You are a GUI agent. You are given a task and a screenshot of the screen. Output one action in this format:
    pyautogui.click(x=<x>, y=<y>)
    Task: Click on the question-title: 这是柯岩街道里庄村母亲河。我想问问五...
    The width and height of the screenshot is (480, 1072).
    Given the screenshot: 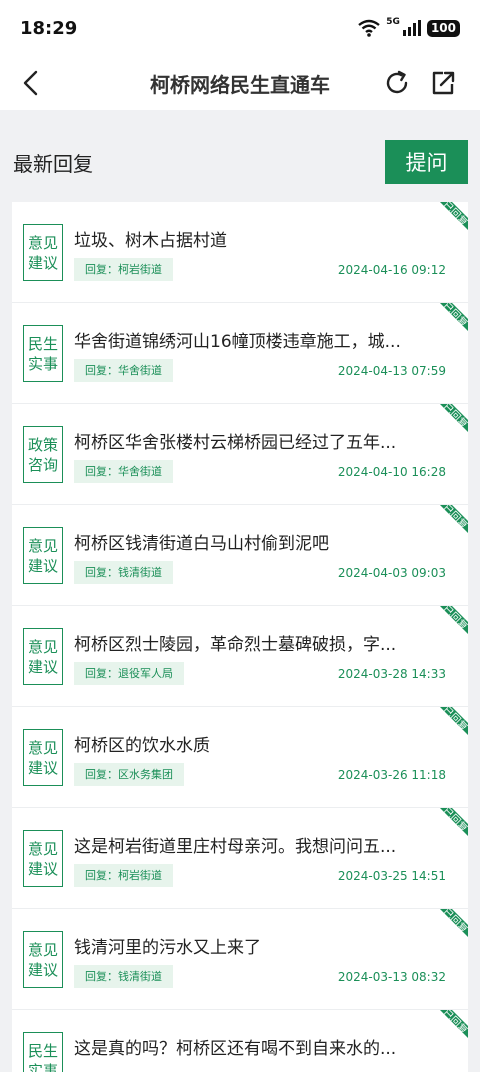 What is the action you would take?
    pyautogui.click(x=235, y=847)
    